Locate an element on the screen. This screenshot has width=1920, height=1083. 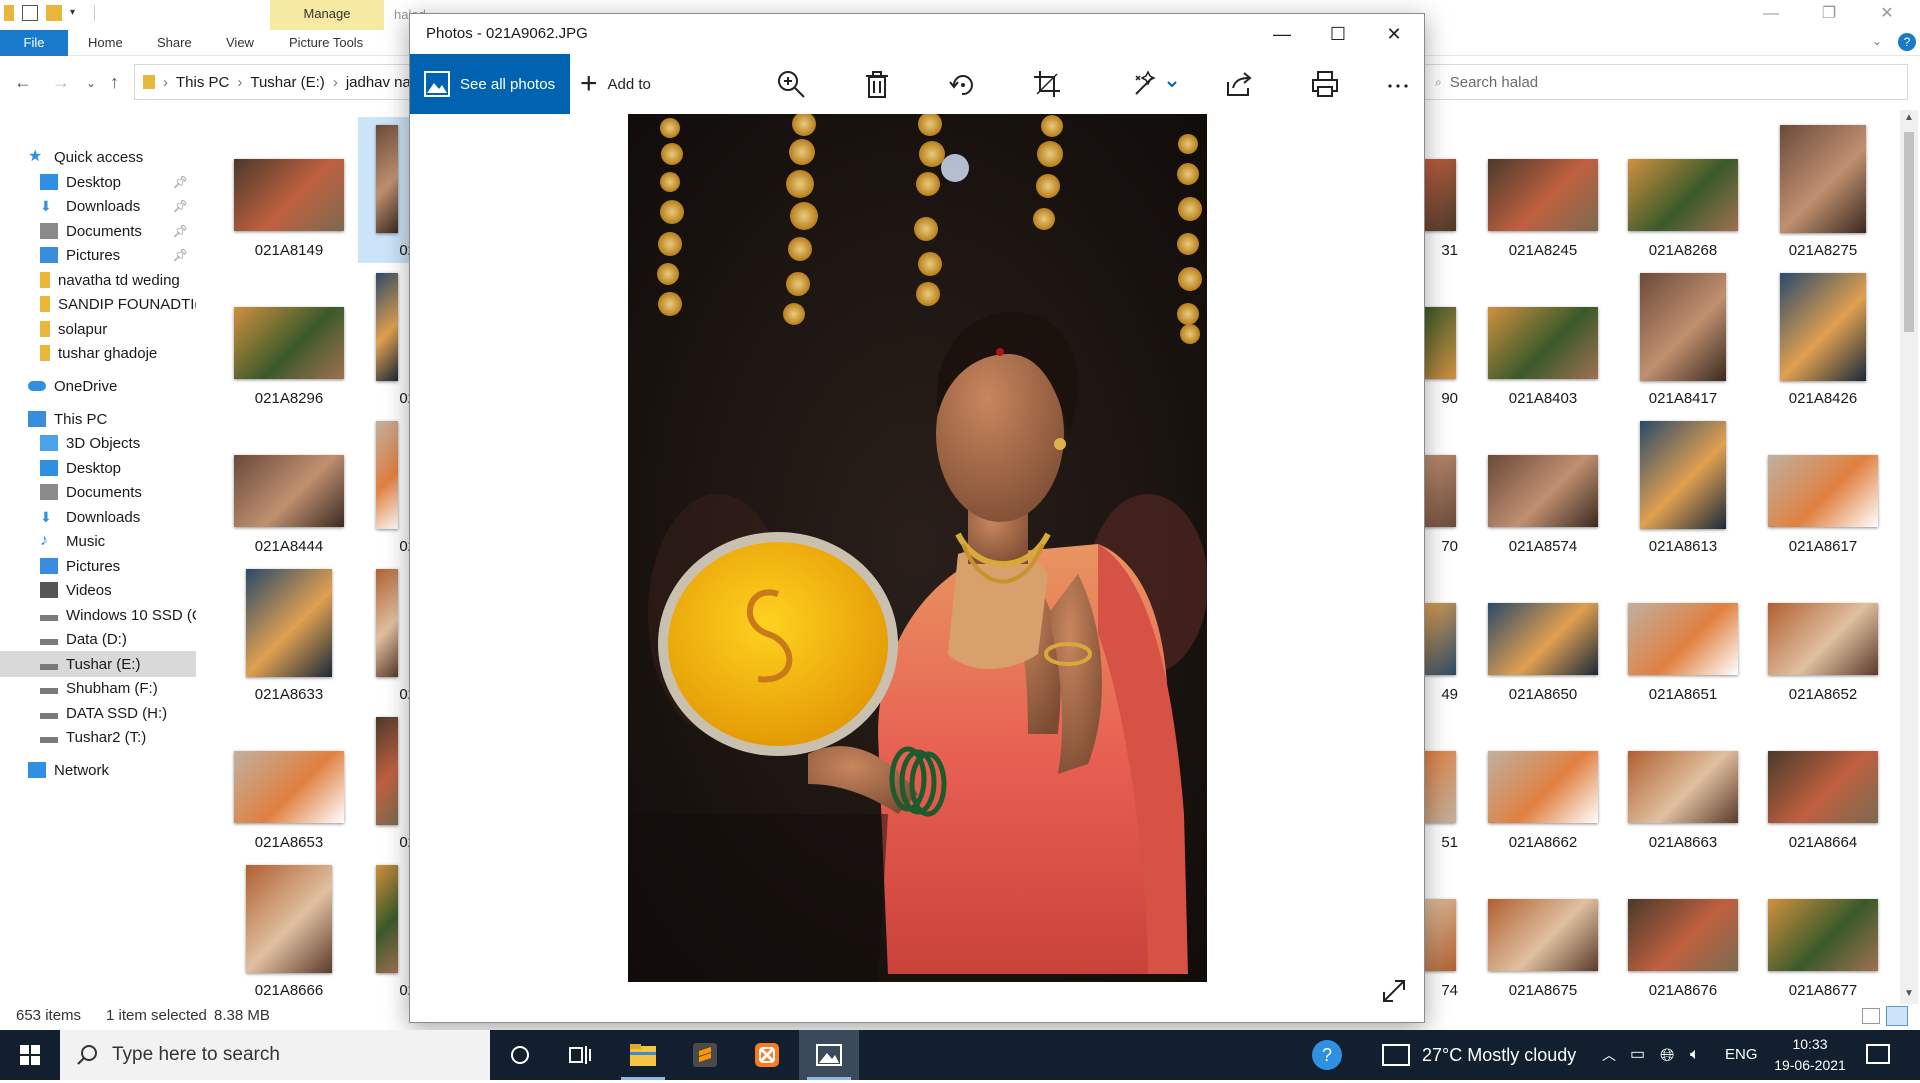
file-thumbnail: 021A8677 is located at coordinates (1820, 939).